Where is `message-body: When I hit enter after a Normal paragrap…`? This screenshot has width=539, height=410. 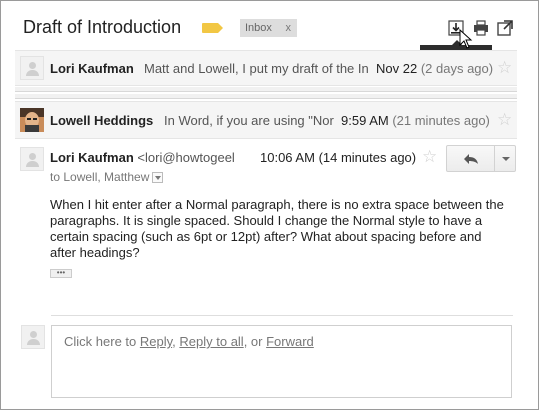 message-body: When I hit enter after a Normal paragrap… is located at coordinates (277, 228).